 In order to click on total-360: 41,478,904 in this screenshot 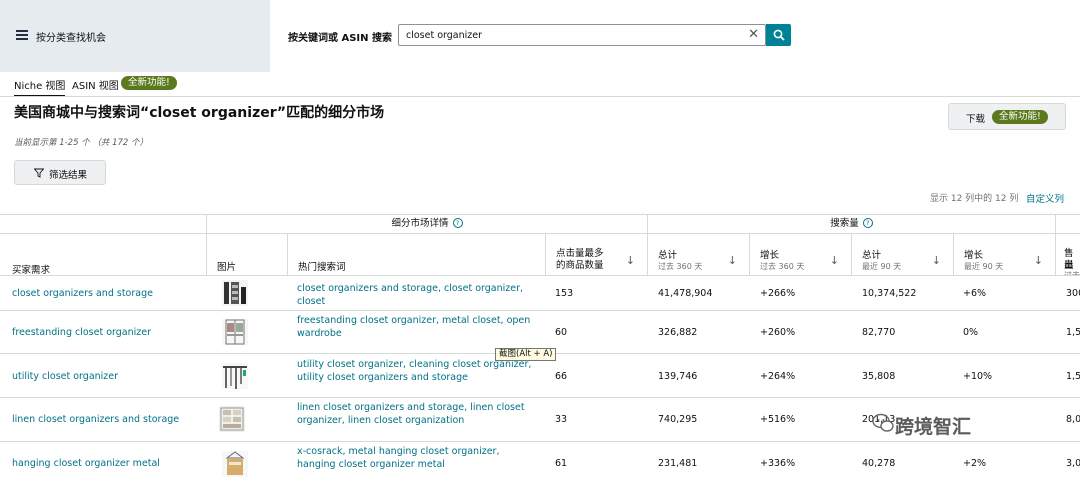, I will do `click(685, 293)`.